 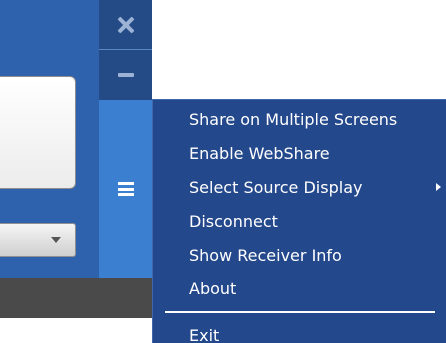 I want to click on source-dropdown, so click(x=38, y=240).